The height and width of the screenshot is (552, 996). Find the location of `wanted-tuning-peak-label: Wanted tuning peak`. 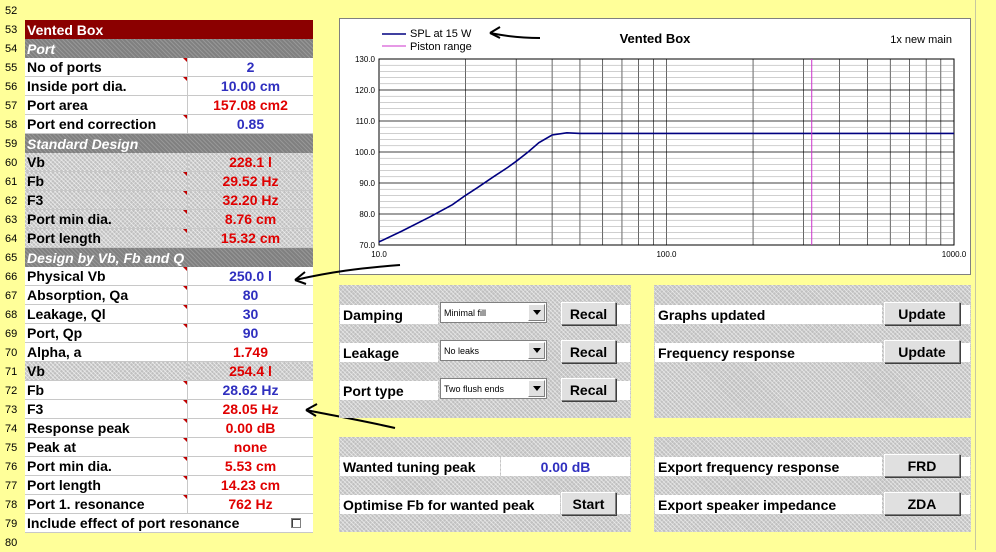

wanted-tuning-peak-label: Wanted tuning peak is located at coordinates (420, 466).